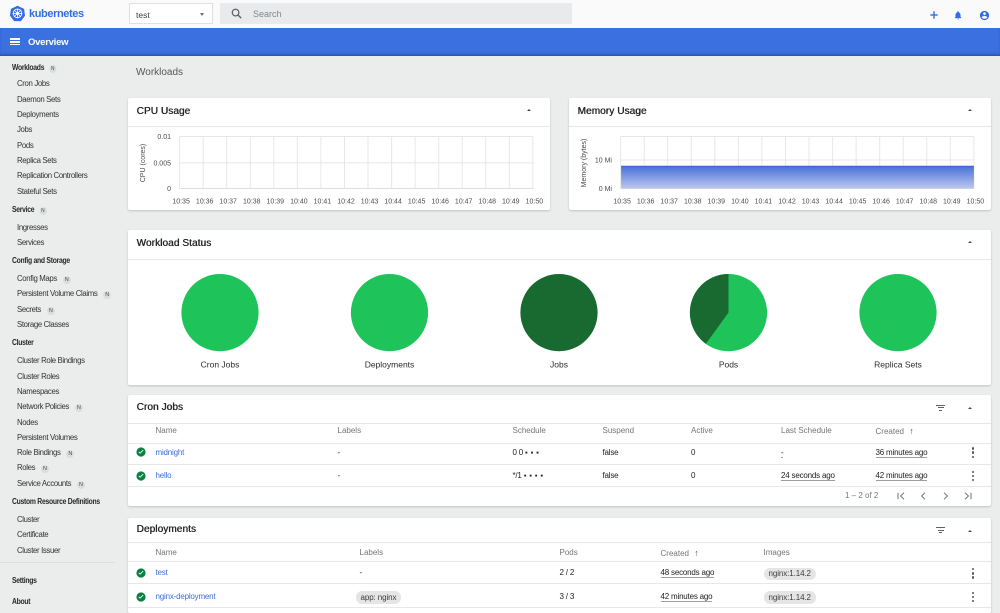  What do you see at coordinates (604, 161) in the screenshot?
I see `svg-text: 10 Mi` at bounding box center [604, 161].